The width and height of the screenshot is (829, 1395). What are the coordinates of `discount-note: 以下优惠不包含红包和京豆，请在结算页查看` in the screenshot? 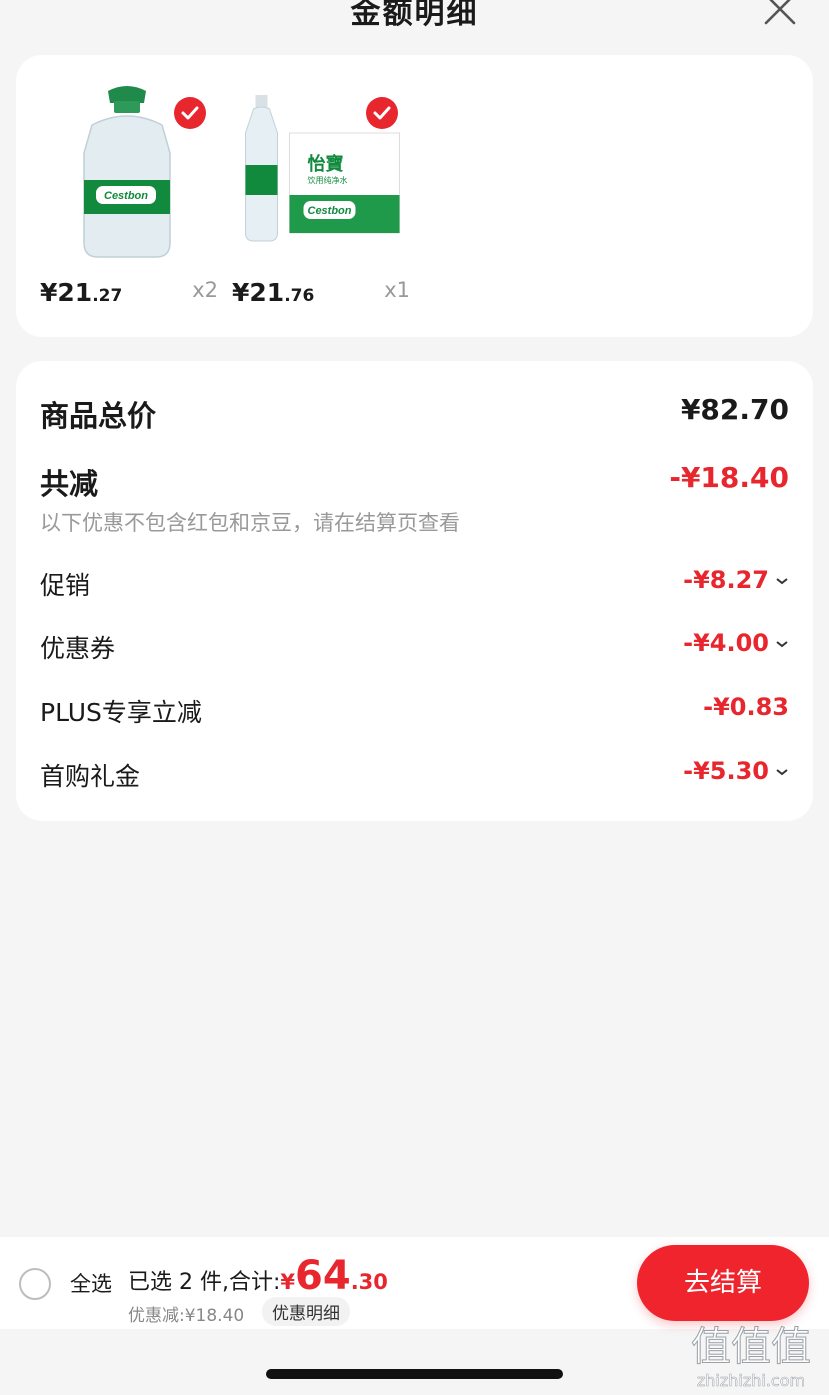 It's located at (250, 523).